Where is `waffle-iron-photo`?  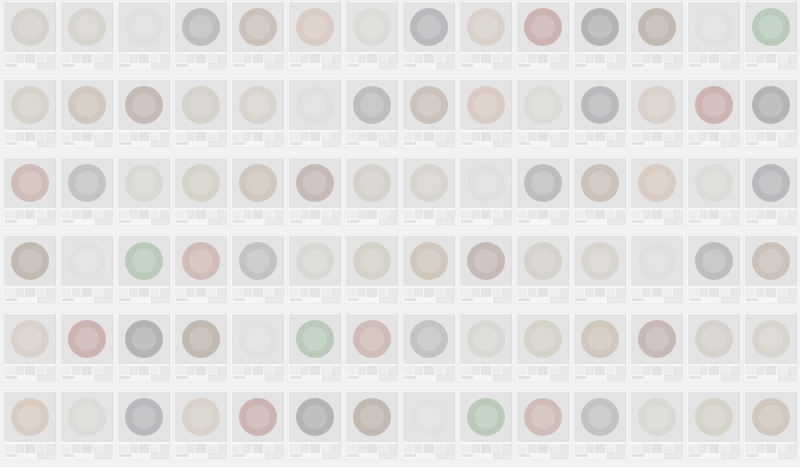
waffle-iron-photo is located at coordinates (771, 183).